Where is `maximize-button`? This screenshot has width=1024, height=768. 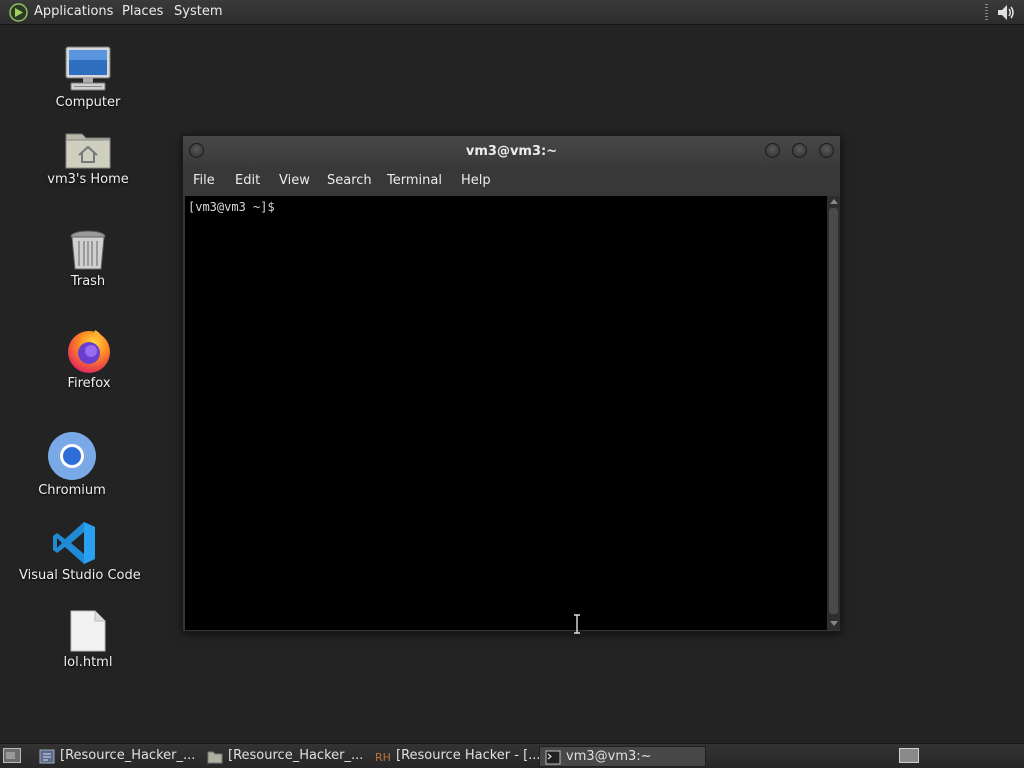 maximize-button is located at coordinates (799, 150).